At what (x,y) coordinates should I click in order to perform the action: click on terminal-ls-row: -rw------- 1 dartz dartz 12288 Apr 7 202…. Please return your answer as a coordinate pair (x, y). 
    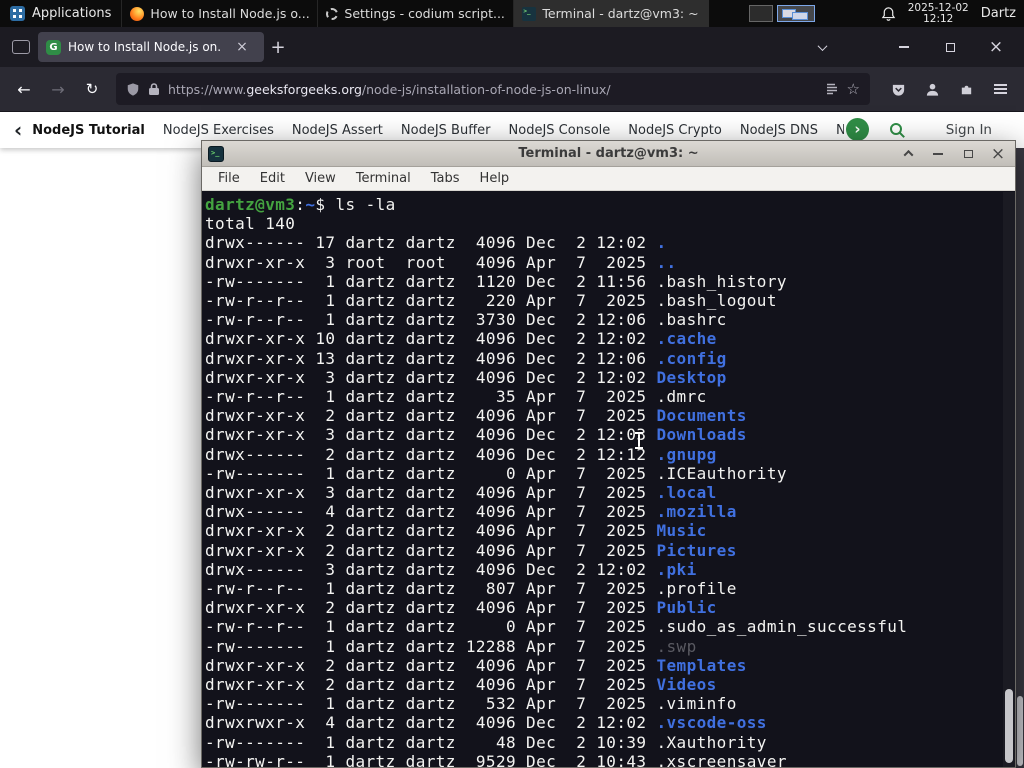
    Looking at the image, I should click on (451, 646).